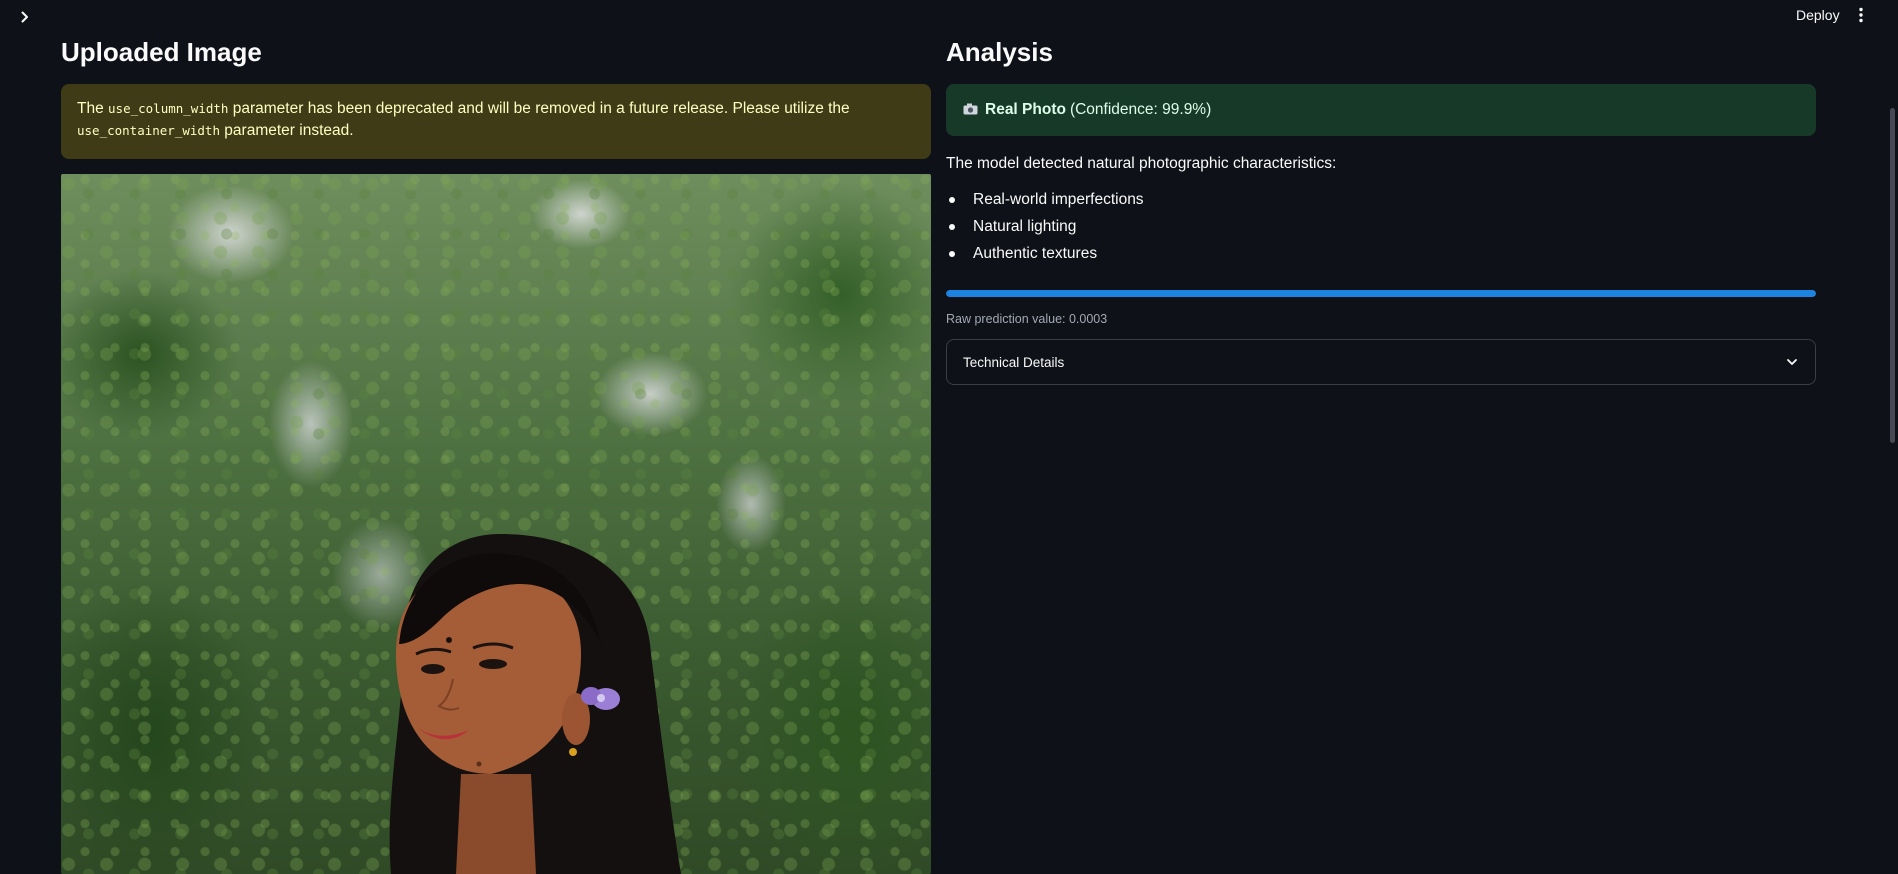 The height and width of the screenshot is (874, 1898). Describe the element at coordinates (93, 108) in the screenshot. I see `warning-text-pre: The` at that location.